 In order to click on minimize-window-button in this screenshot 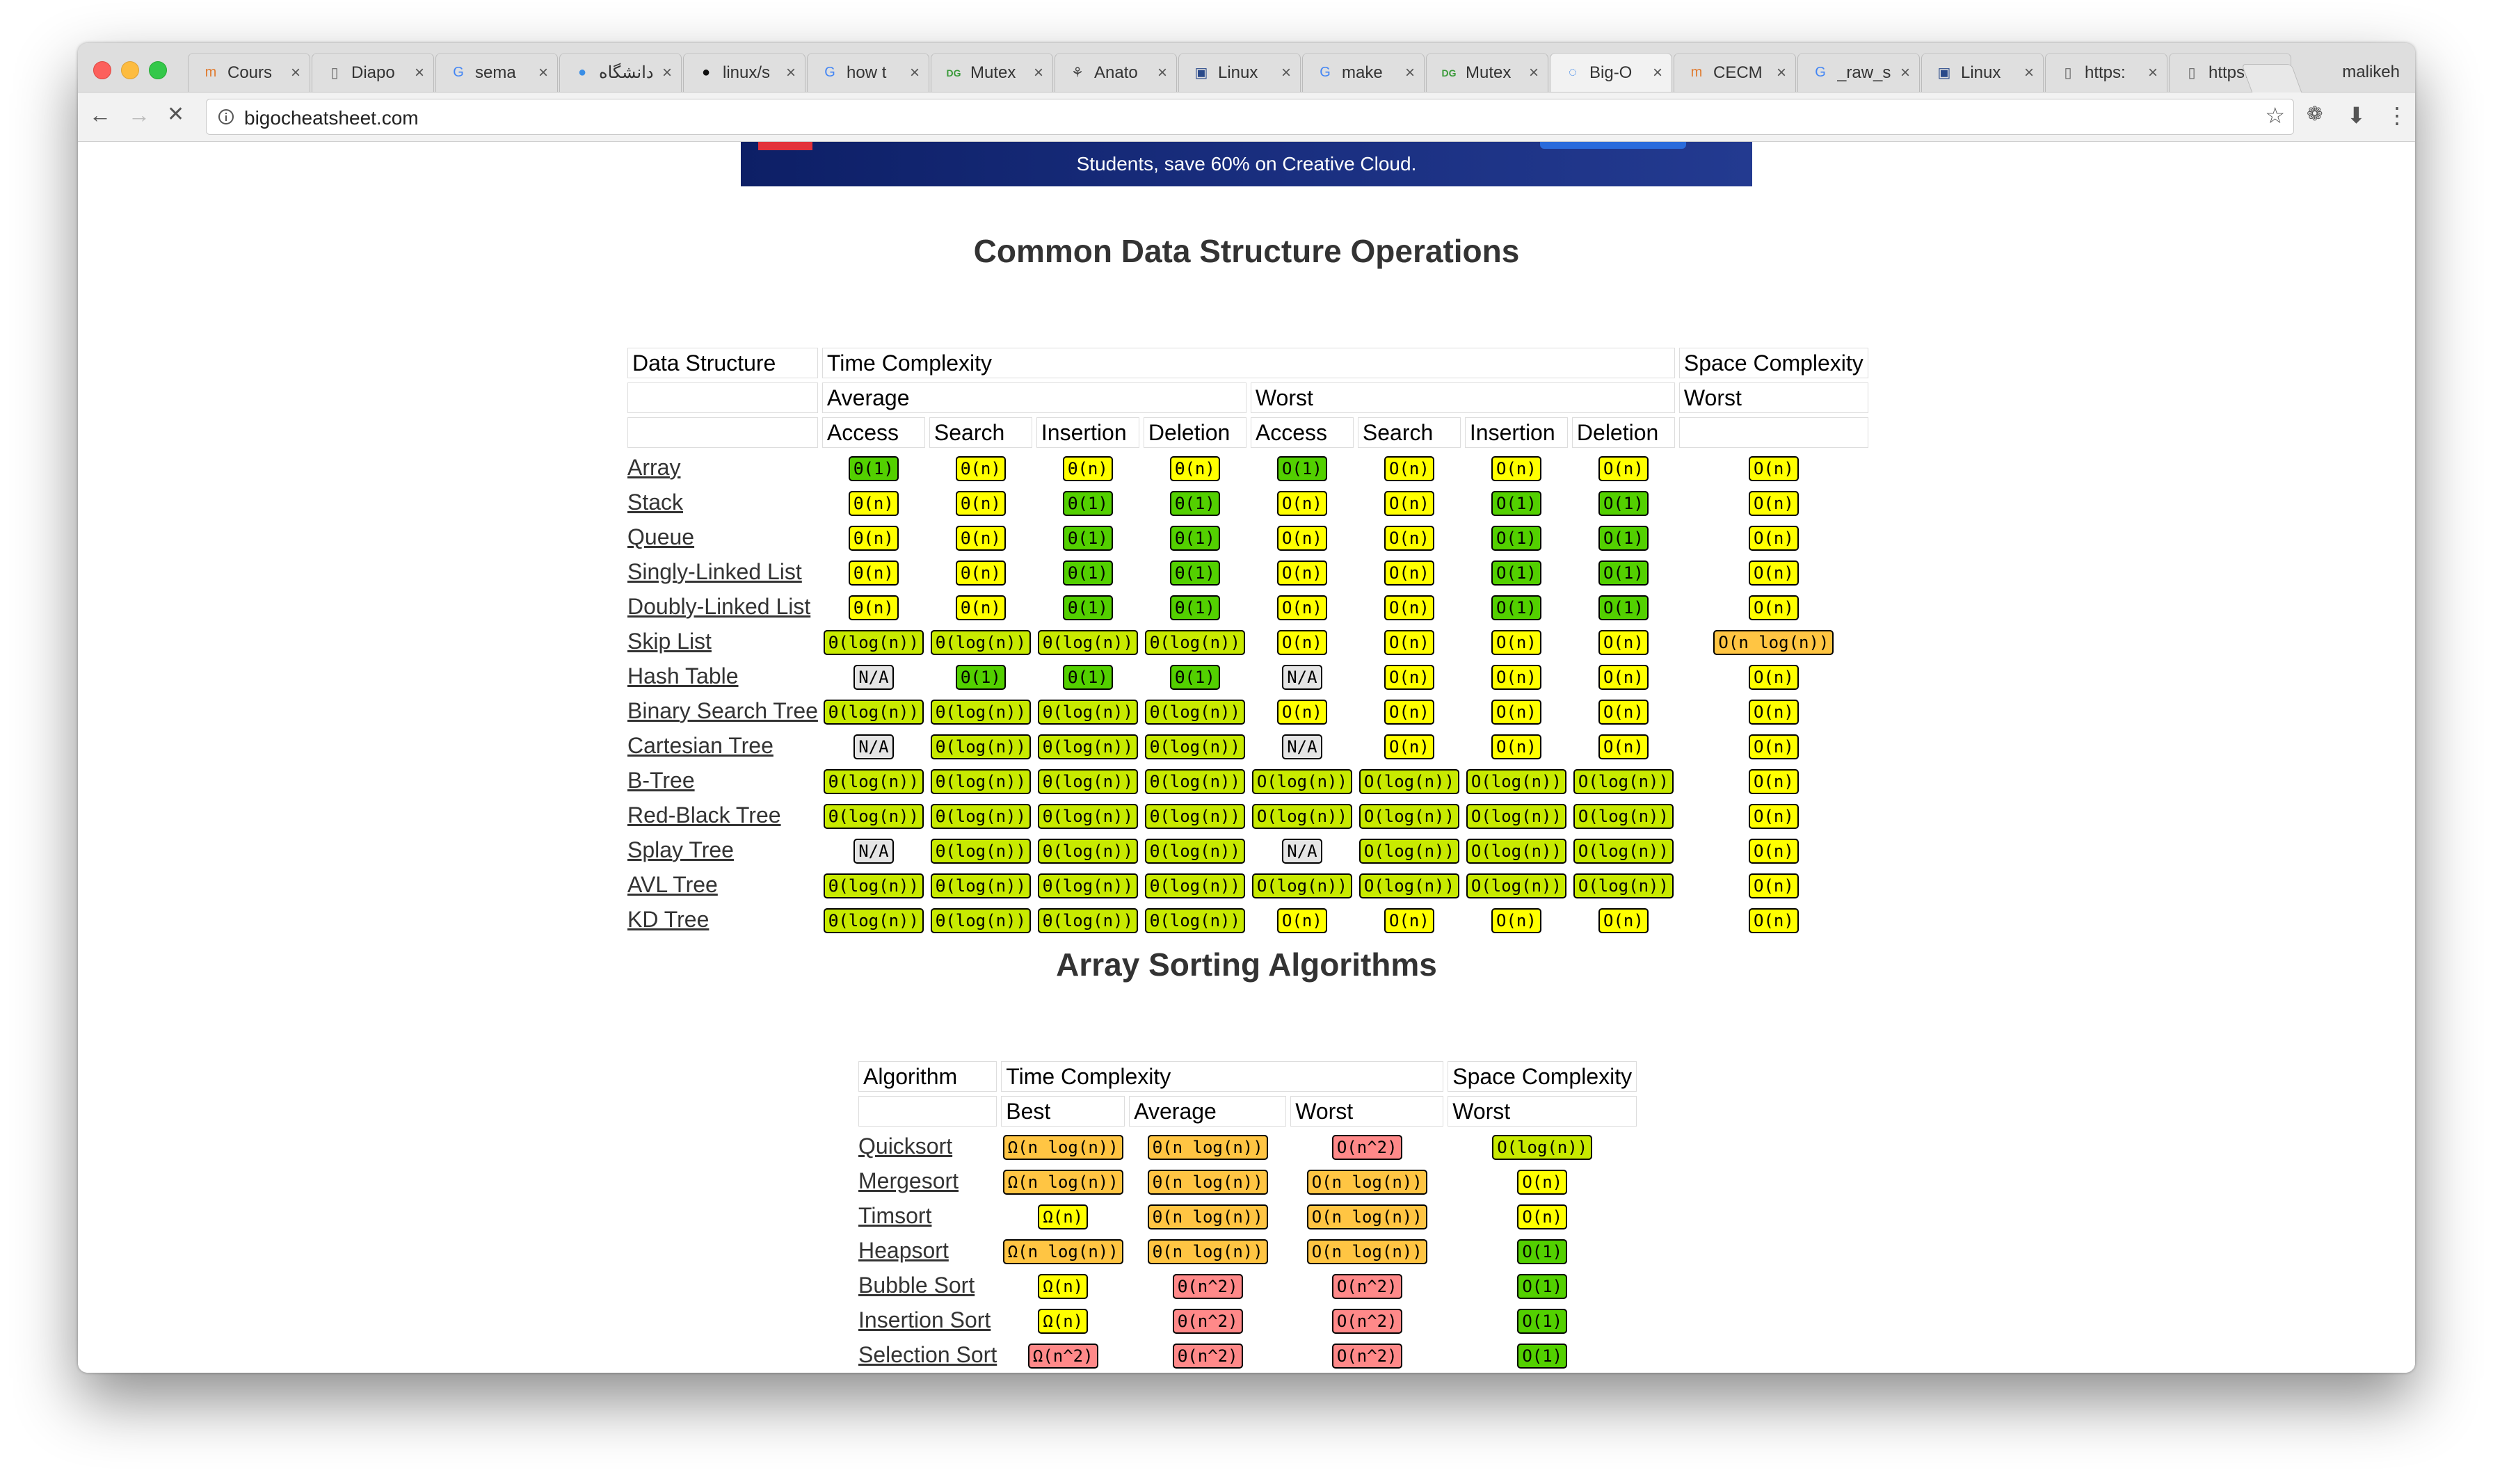, I will do `click(130, 70)`.